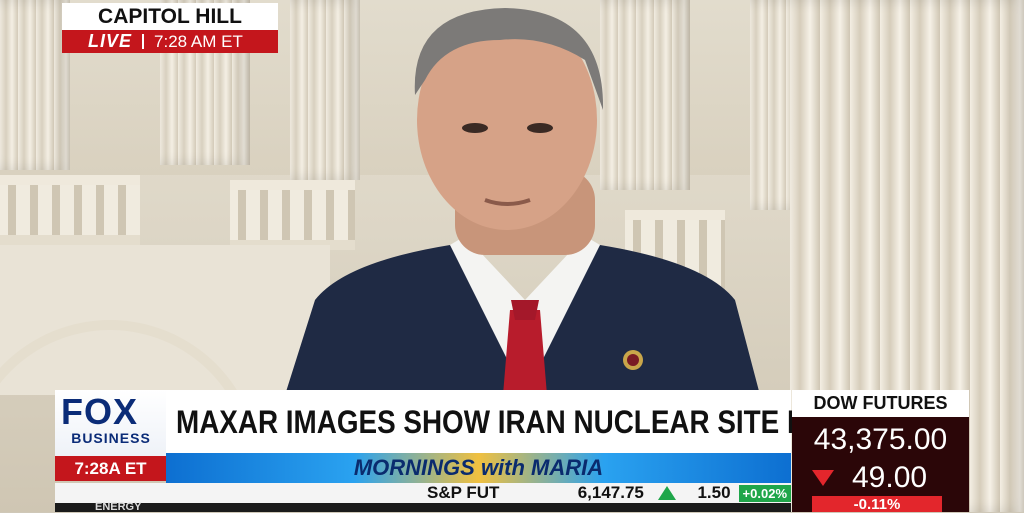 The height and width of the screenshot is (513, 1024). I want to click on show-bar: MORNINGS with MARIA, so click(478, 468).